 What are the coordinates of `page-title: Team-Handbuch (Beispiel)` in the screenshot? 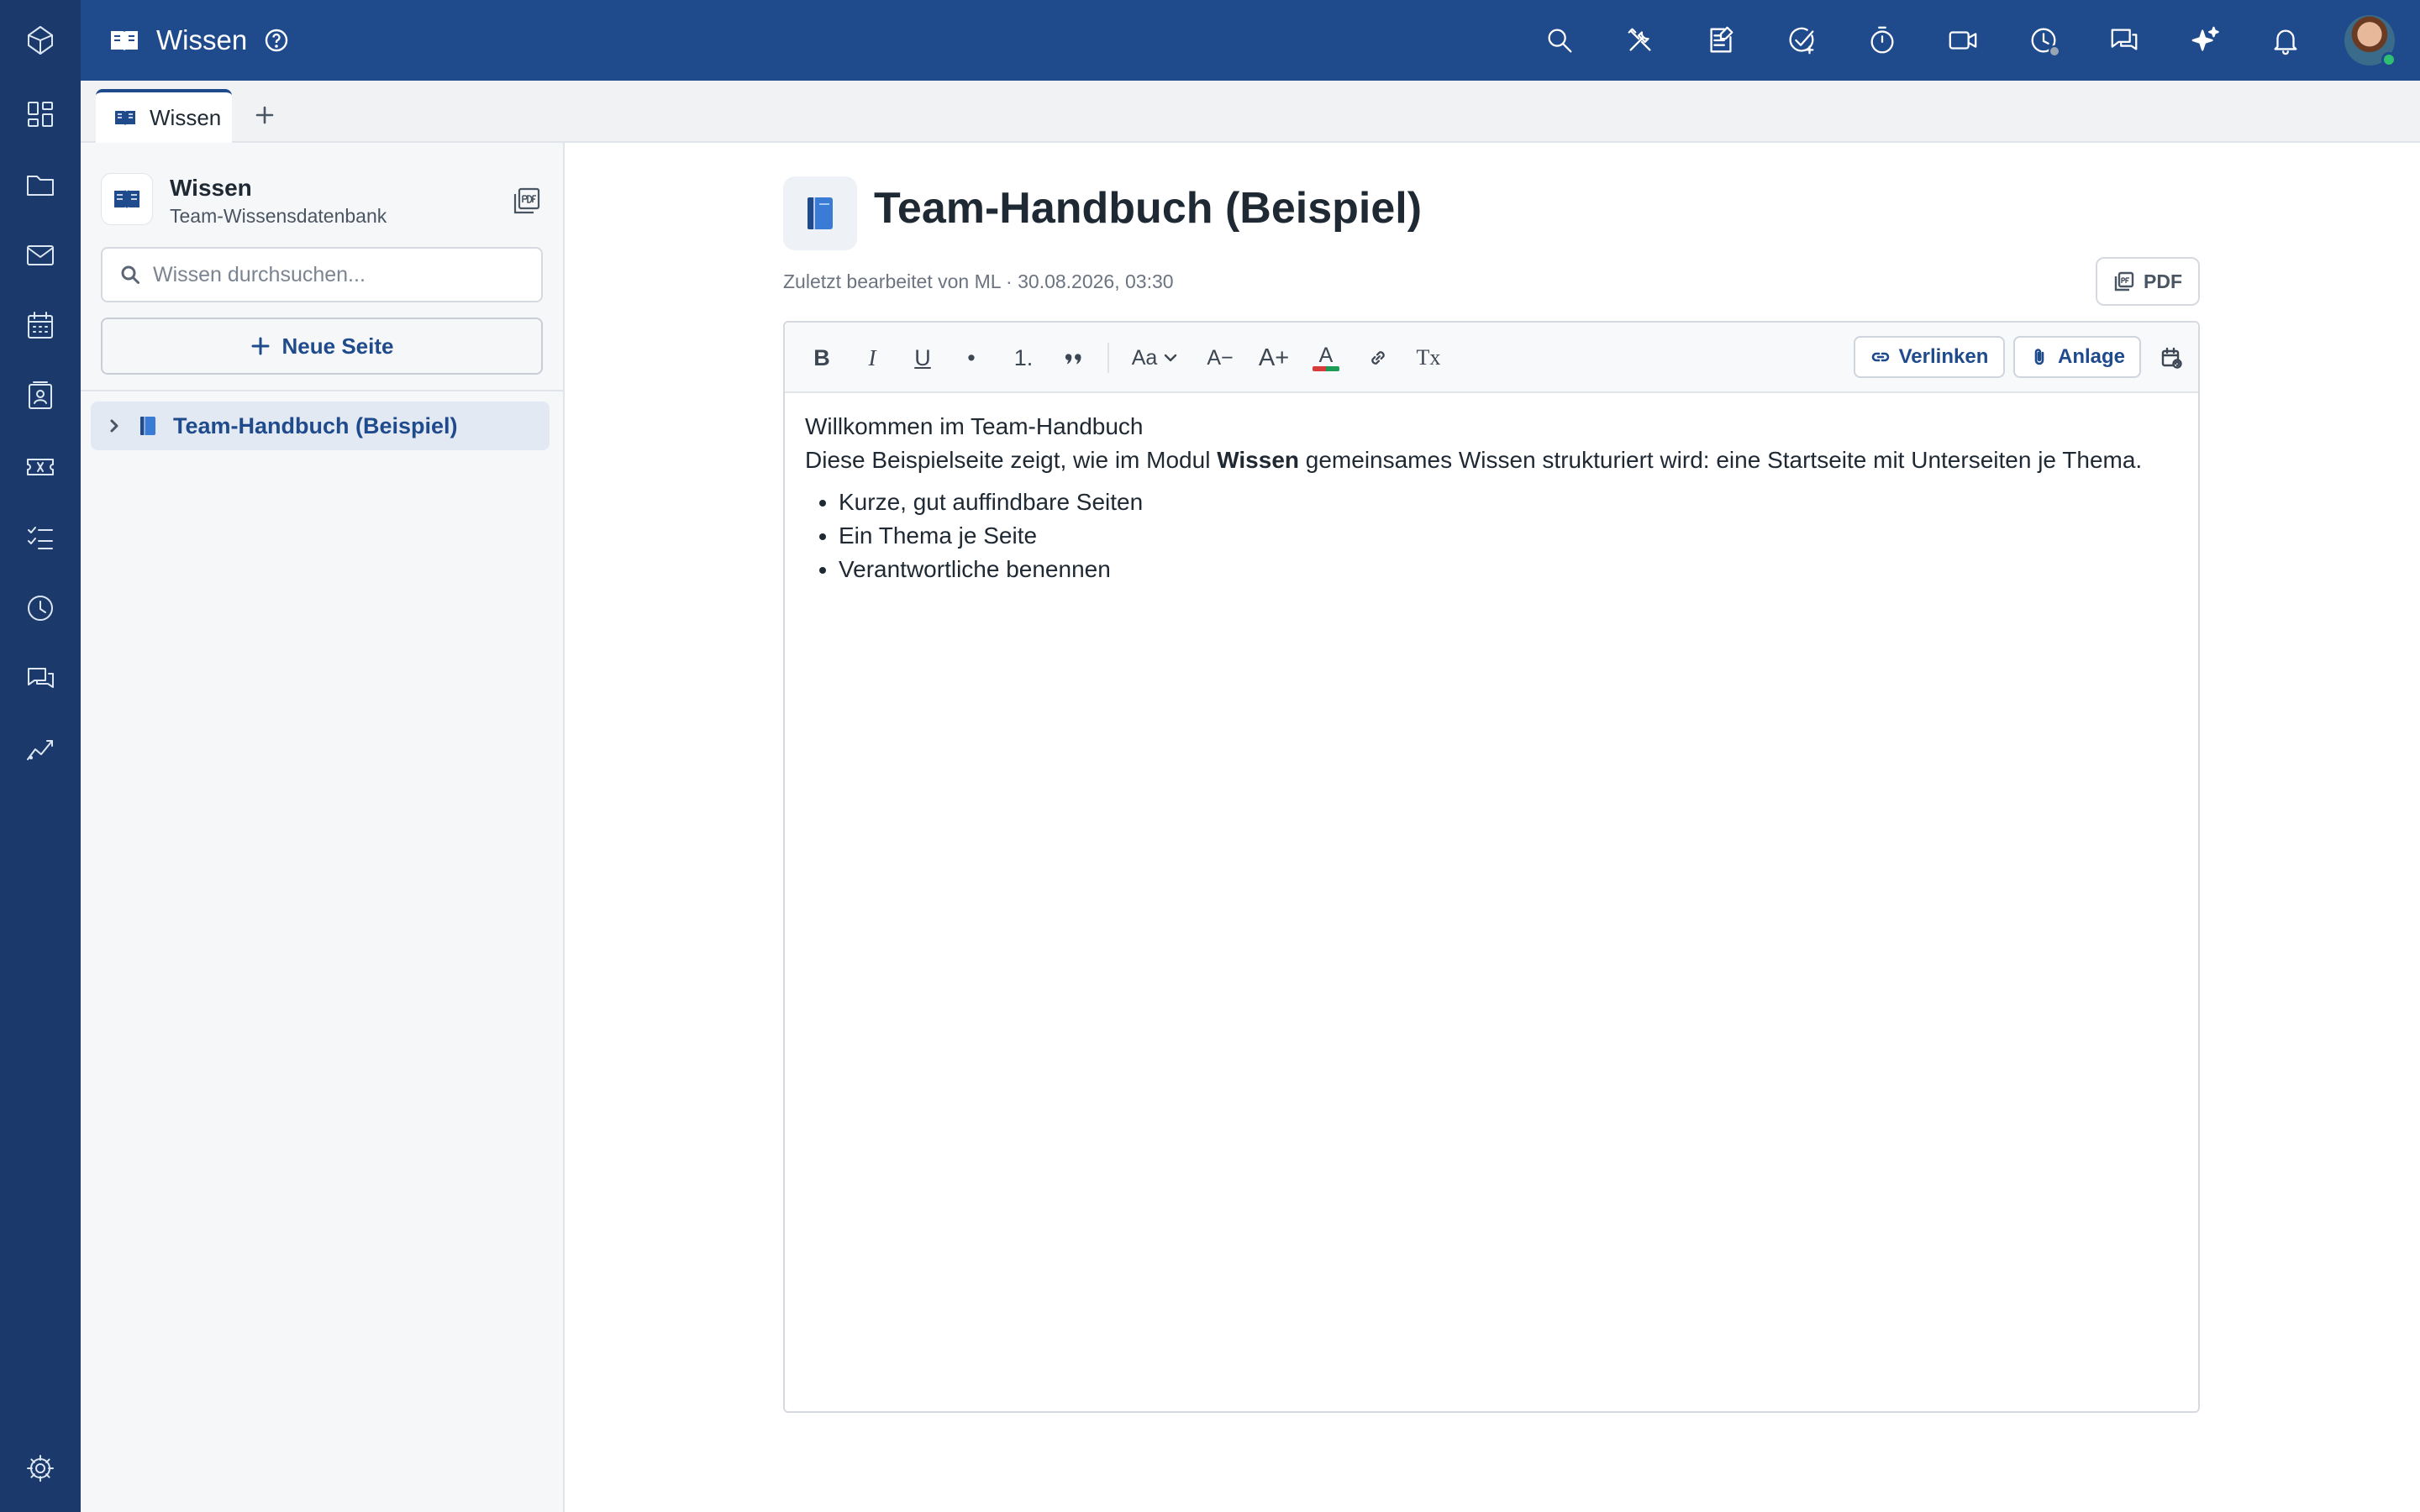 It's located at (1148, 208).